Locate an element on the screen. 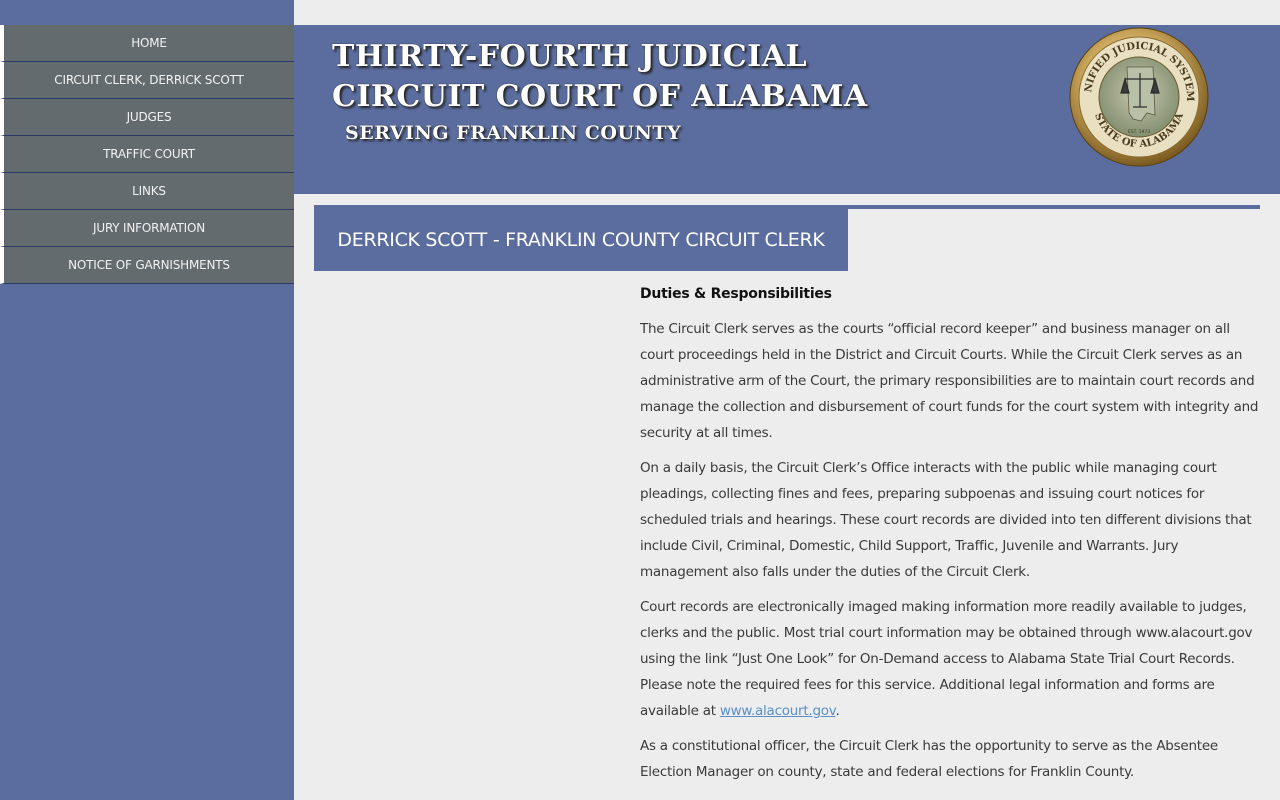 This screenshot has height=800, width=1280. header-subtitle: SERVING FRANKLIN COUNTY is located at coordinates (513, 133).